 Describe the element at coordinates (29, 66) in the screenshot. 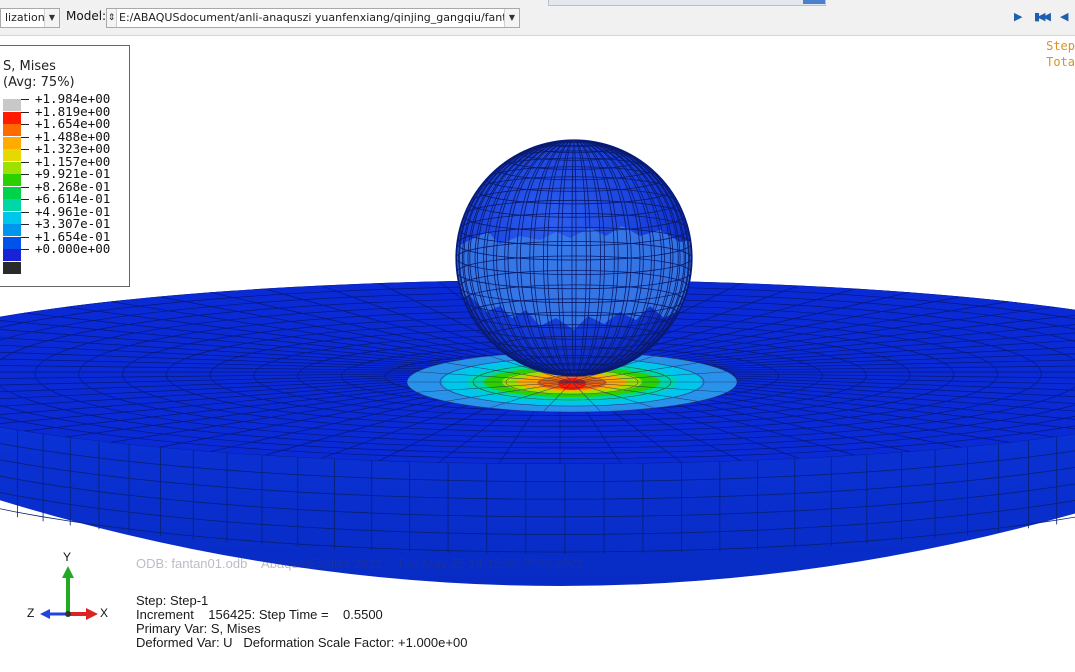

I see `legend-title: S, Mises` at that location.